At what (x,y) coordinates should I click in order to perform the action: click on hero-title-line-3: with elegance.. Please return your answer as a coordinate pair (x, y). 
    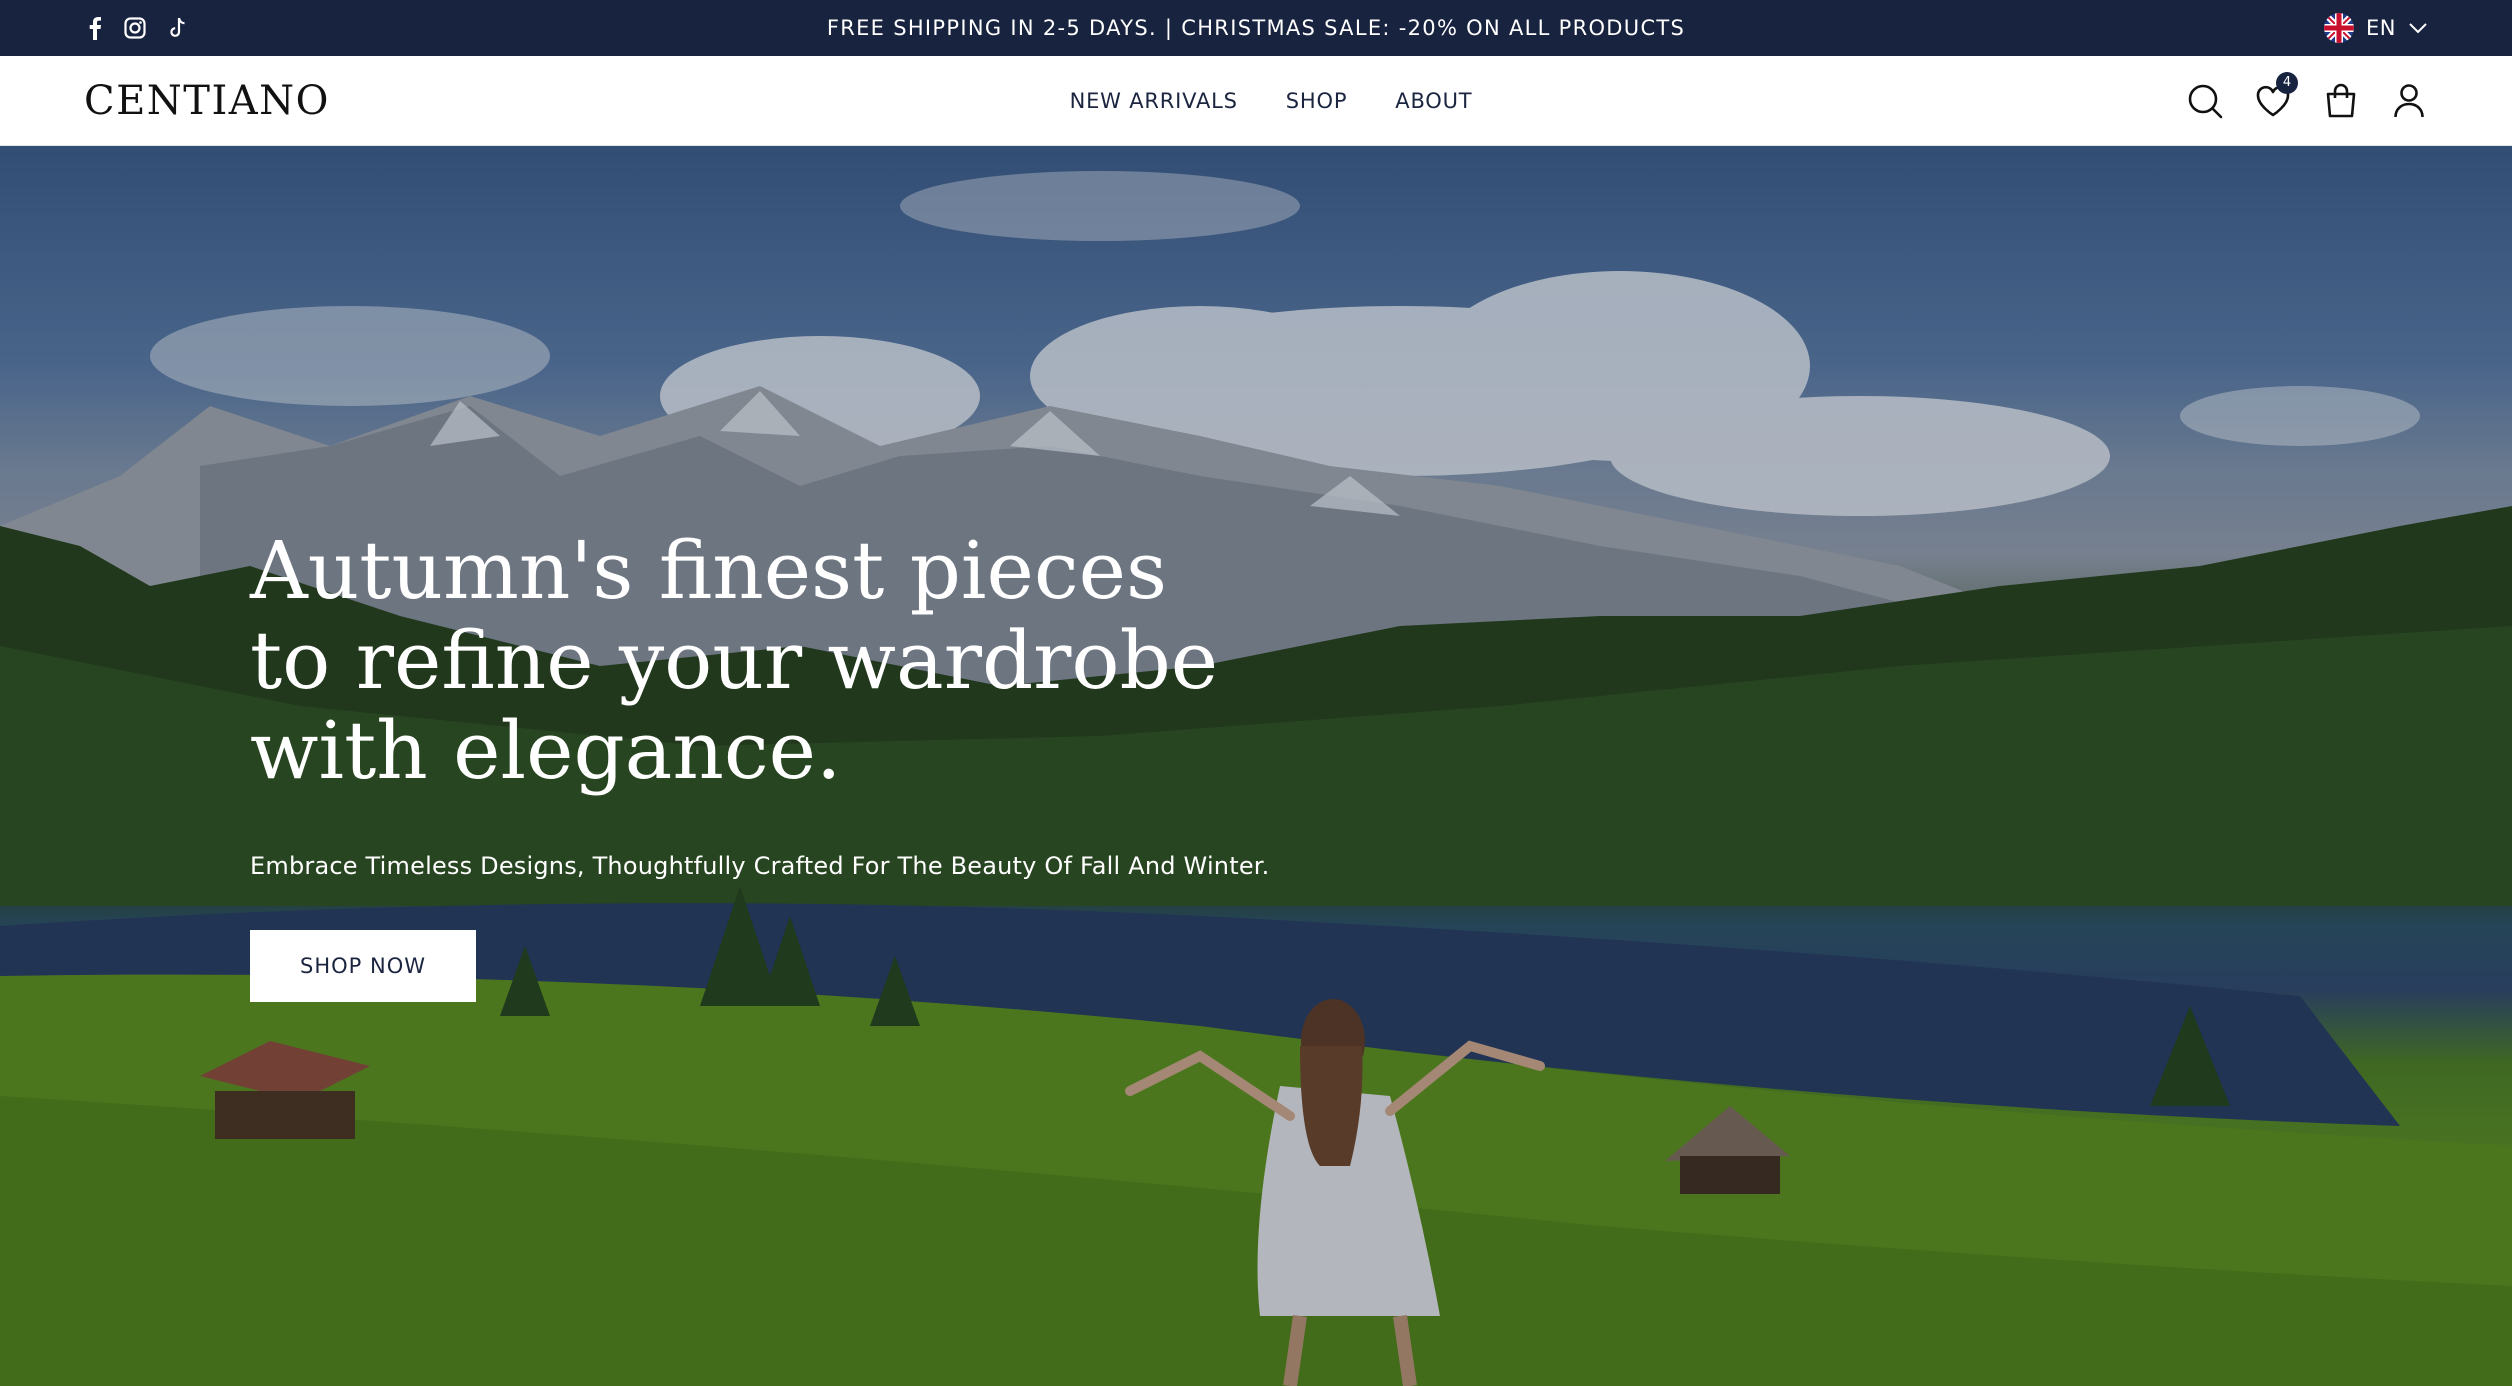
    Looking at the image, I should click on (546, 750).